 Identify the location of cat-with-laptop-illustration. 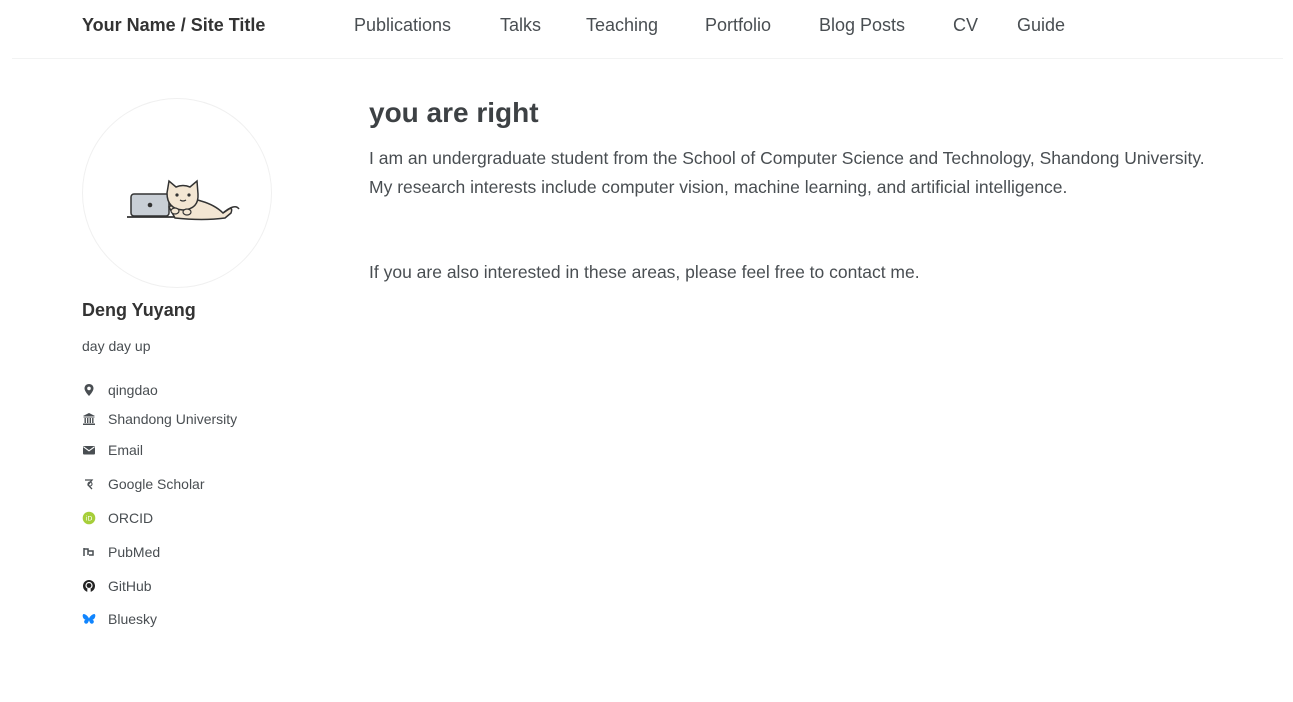
(183, 200).